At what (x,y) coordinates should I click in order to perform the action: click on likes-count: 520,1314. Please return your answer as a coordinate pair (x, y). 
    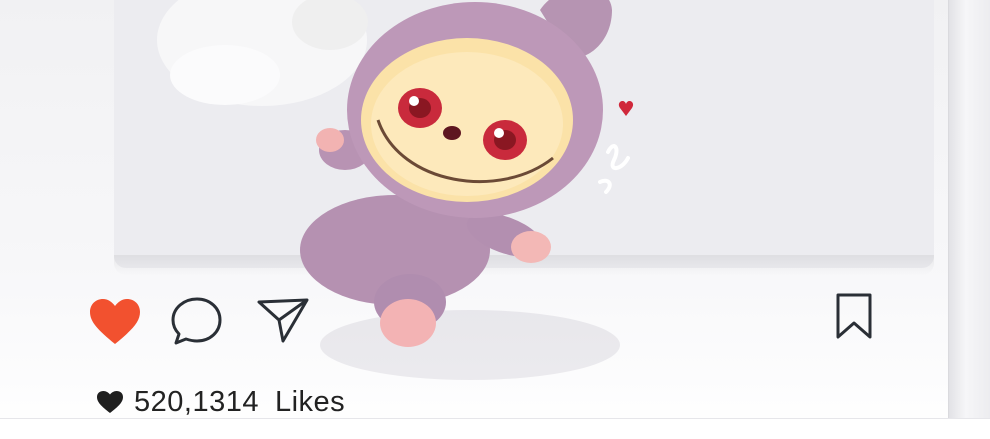
    Looking at the image, I should click on (196, 401).